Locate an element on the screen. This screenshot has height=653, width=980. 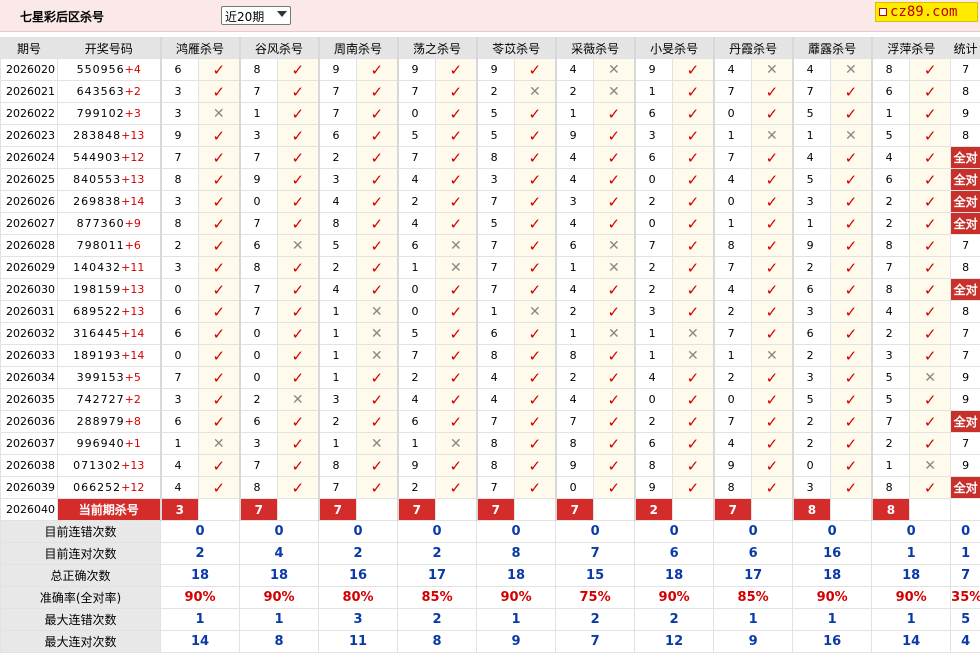
logo-square-icon is located at coordinates (883, 12).